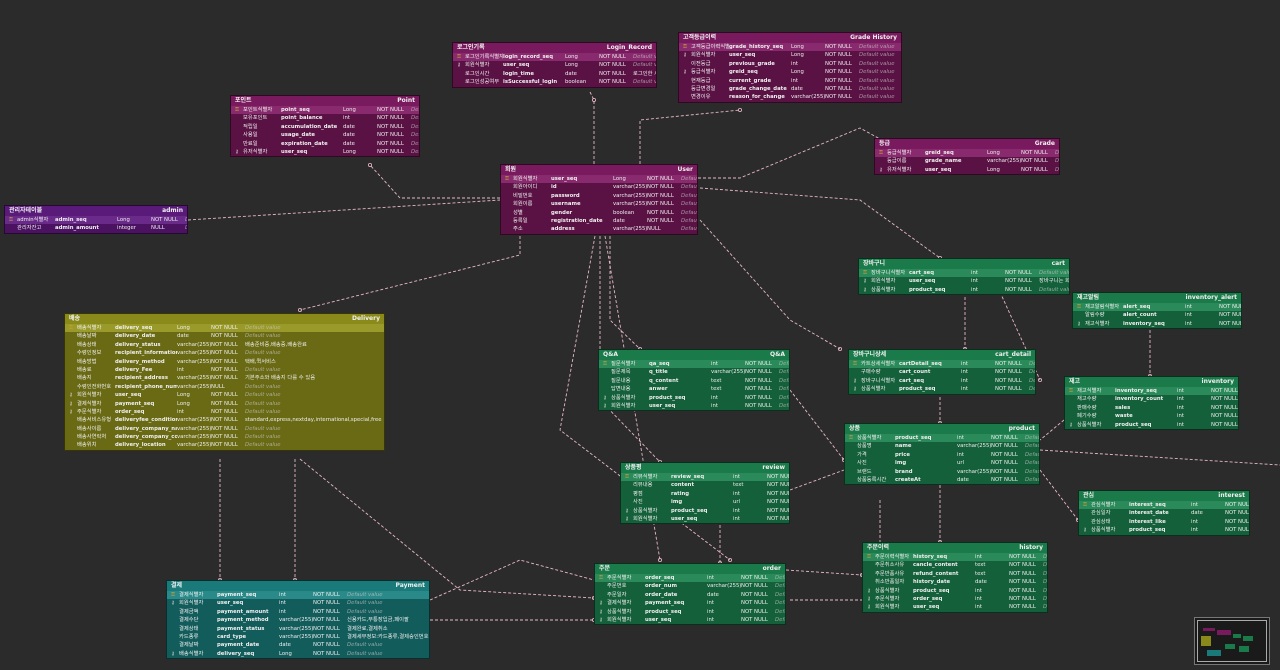 The height and width of the screenshot is (670, 1280). What do you see at coordinates (942, 372) in the screenshot?
I see `table-row: 구매수량 cart_count int NOT NULL Default value` at bounding box center [942, 372].